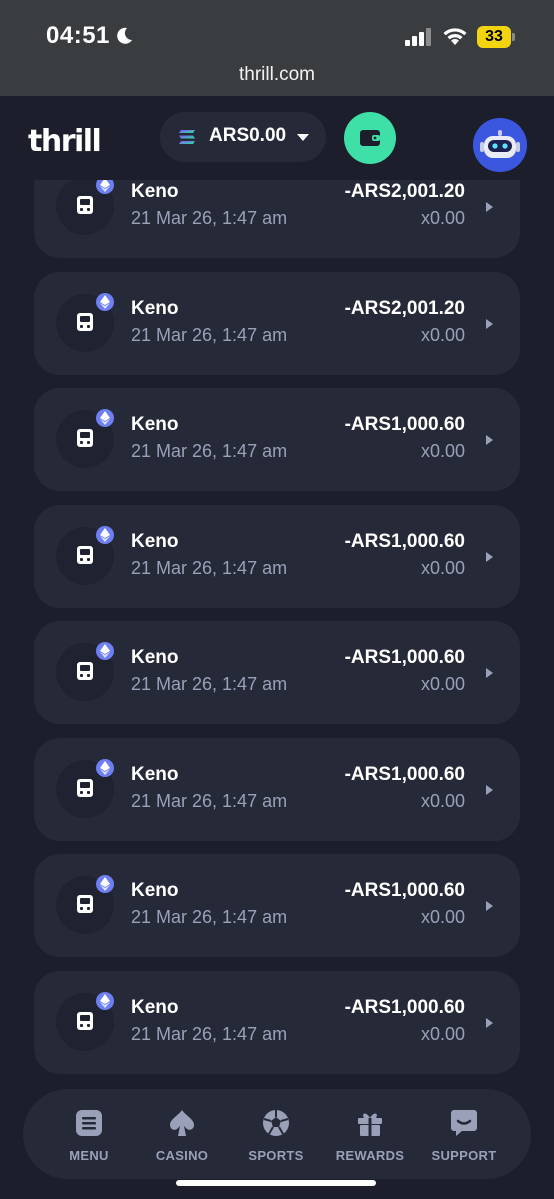  Describe the element at coordinates (370, 1155) in the screenshot. I see `nav-label: REWARDS` at that location.